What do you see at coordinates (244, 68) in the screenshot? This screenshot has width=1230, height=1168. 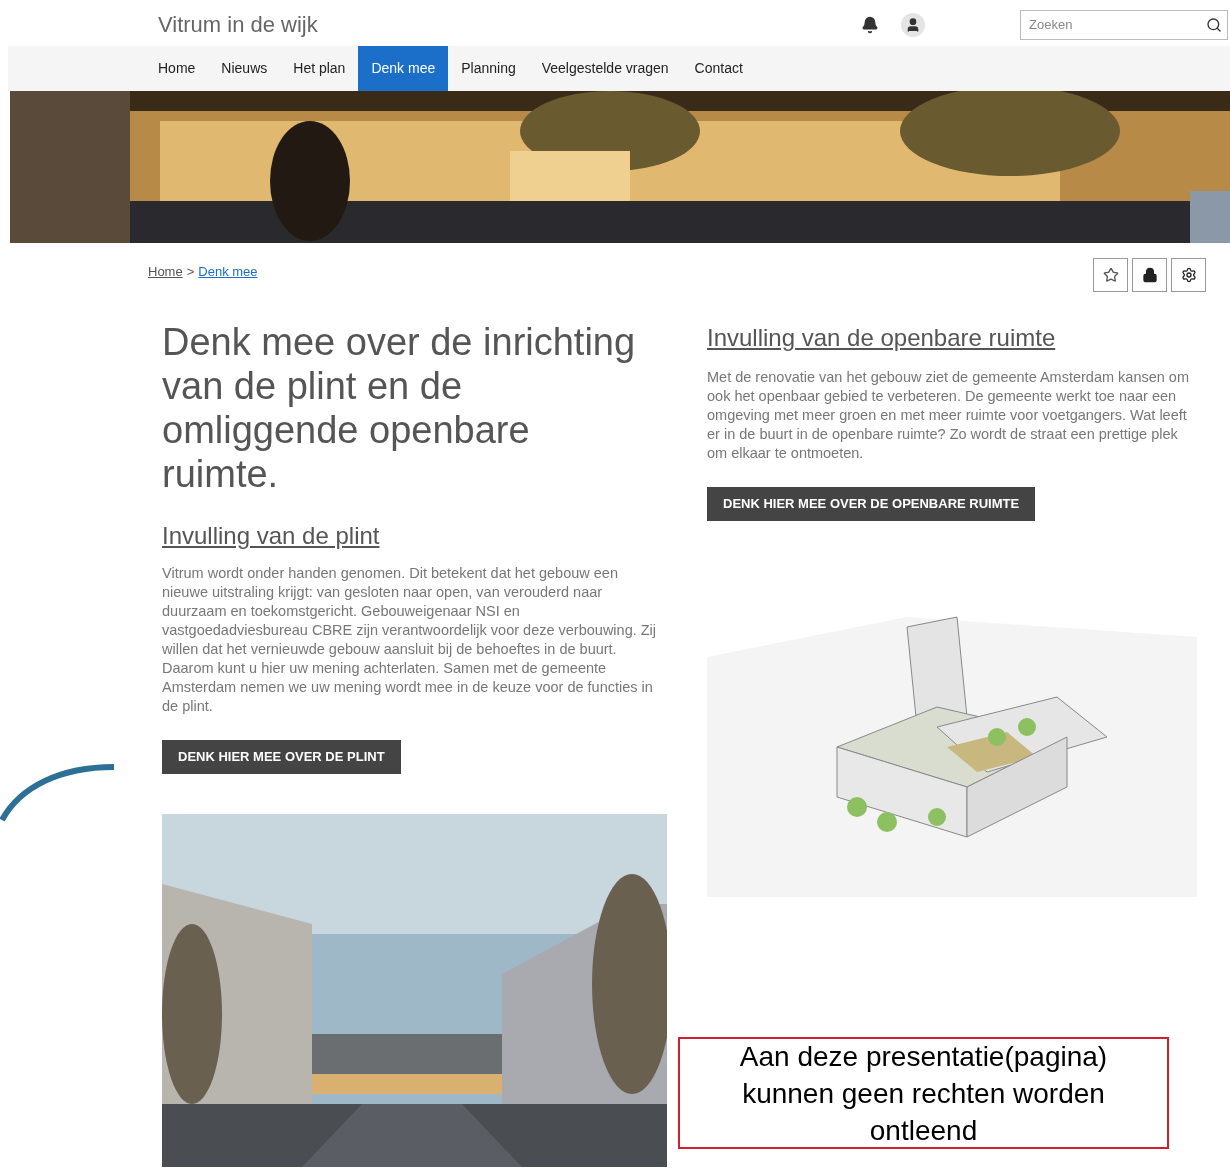 I see `nav-tab: Nieuws` at bounding box center [244, 68].